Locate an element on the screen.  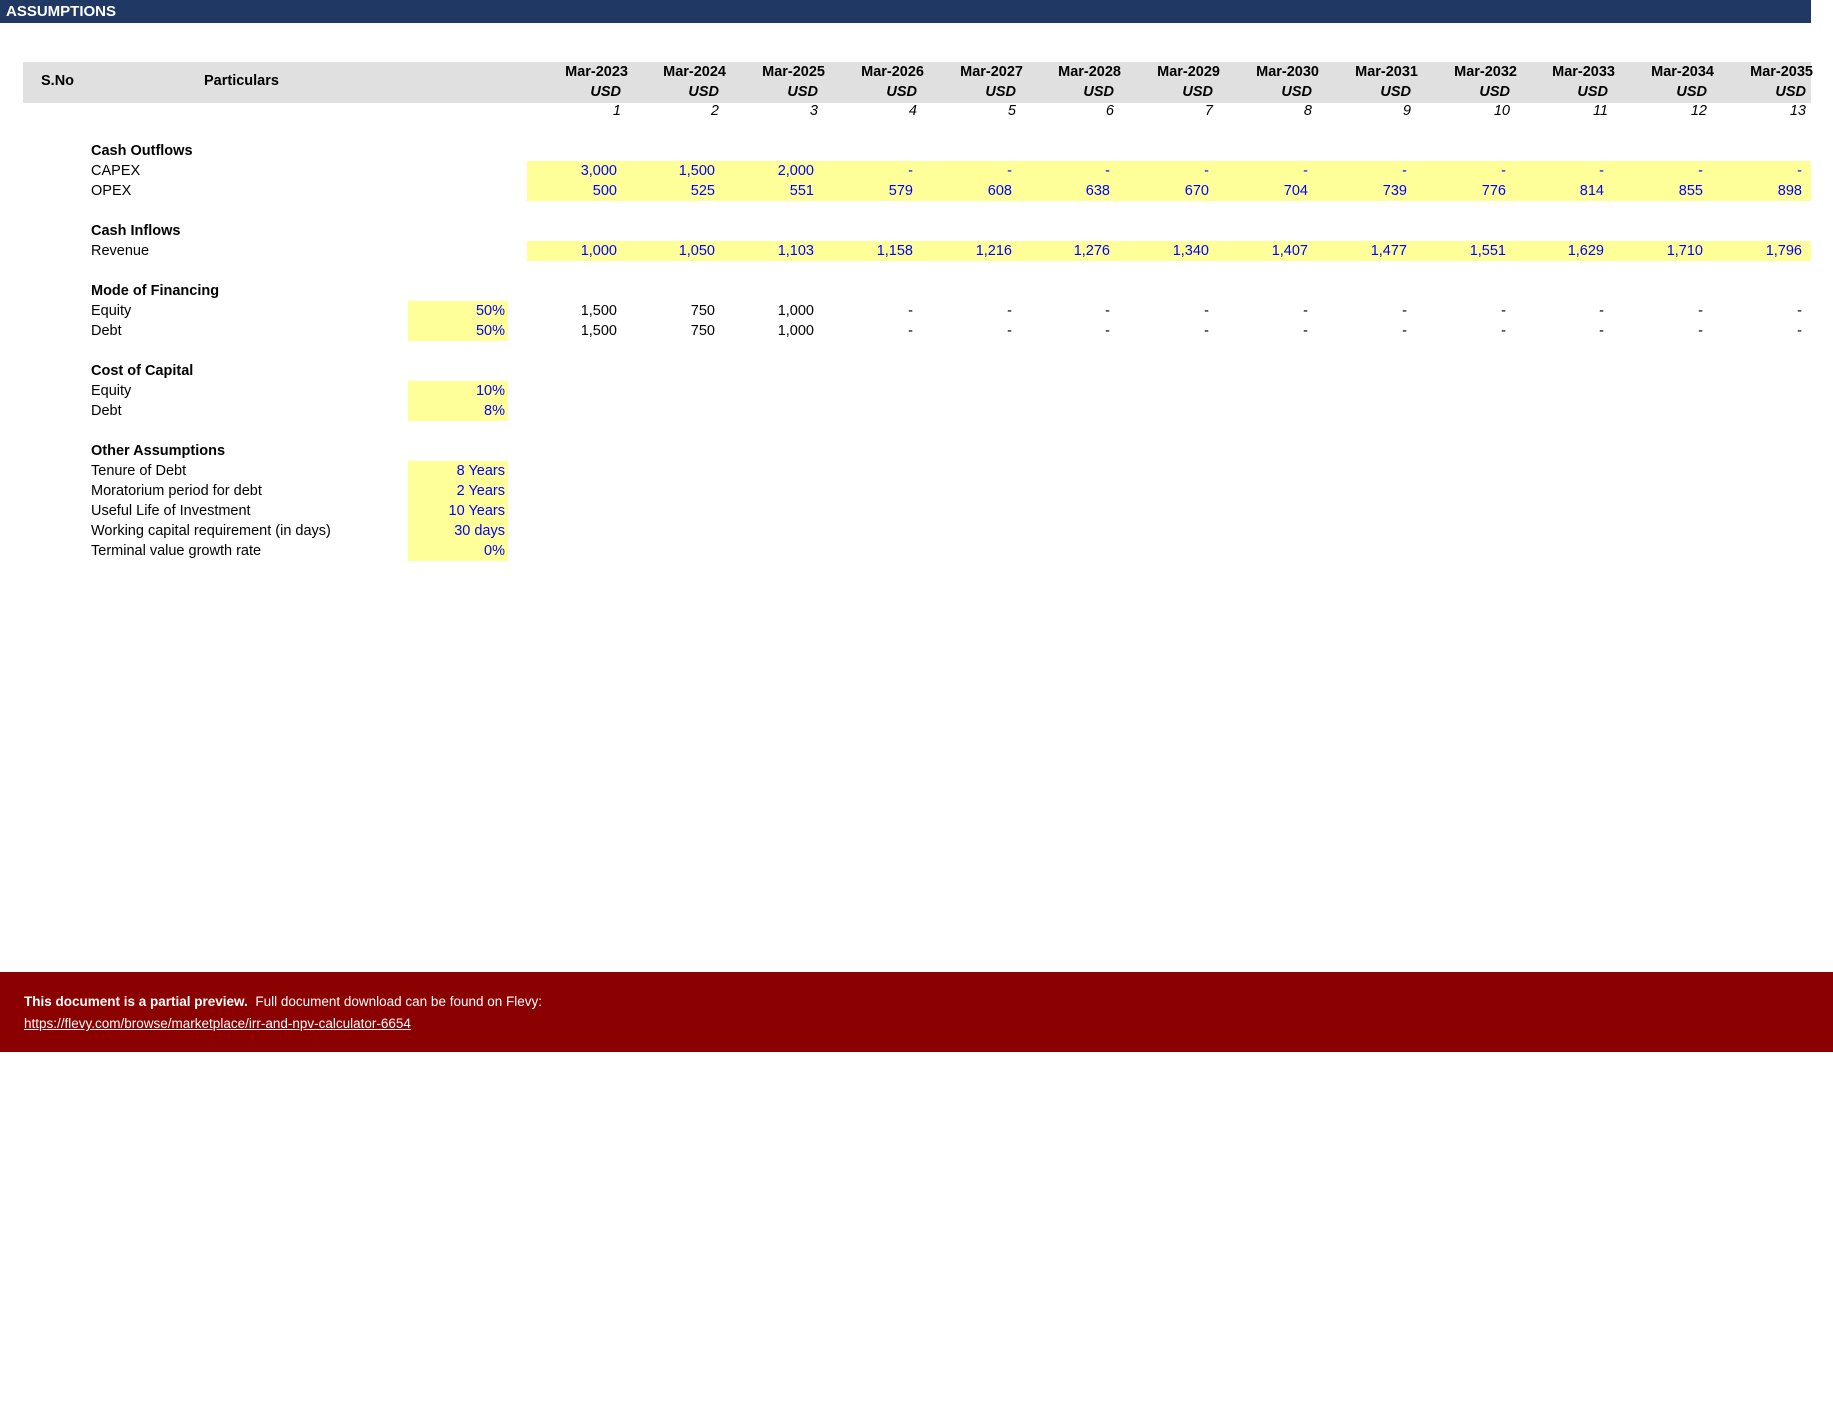
row-label: Tenure of Debt is located at coordinates (139, 471).